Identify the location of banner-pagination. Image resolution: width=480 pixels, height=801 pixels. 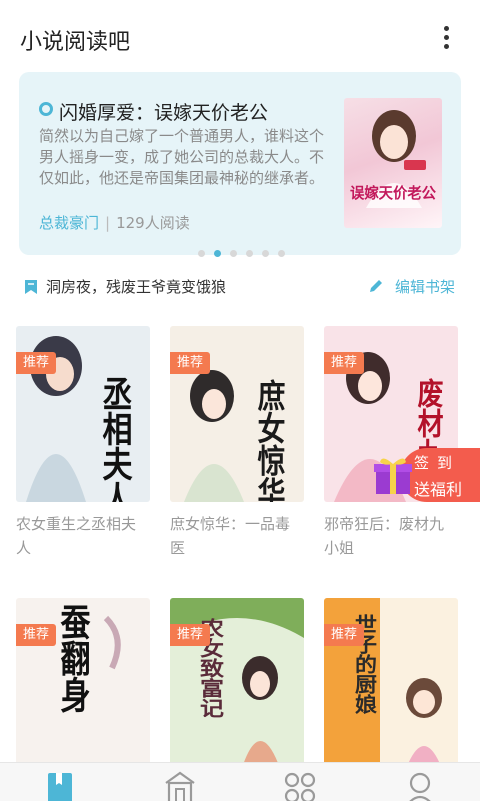
(246, 249).